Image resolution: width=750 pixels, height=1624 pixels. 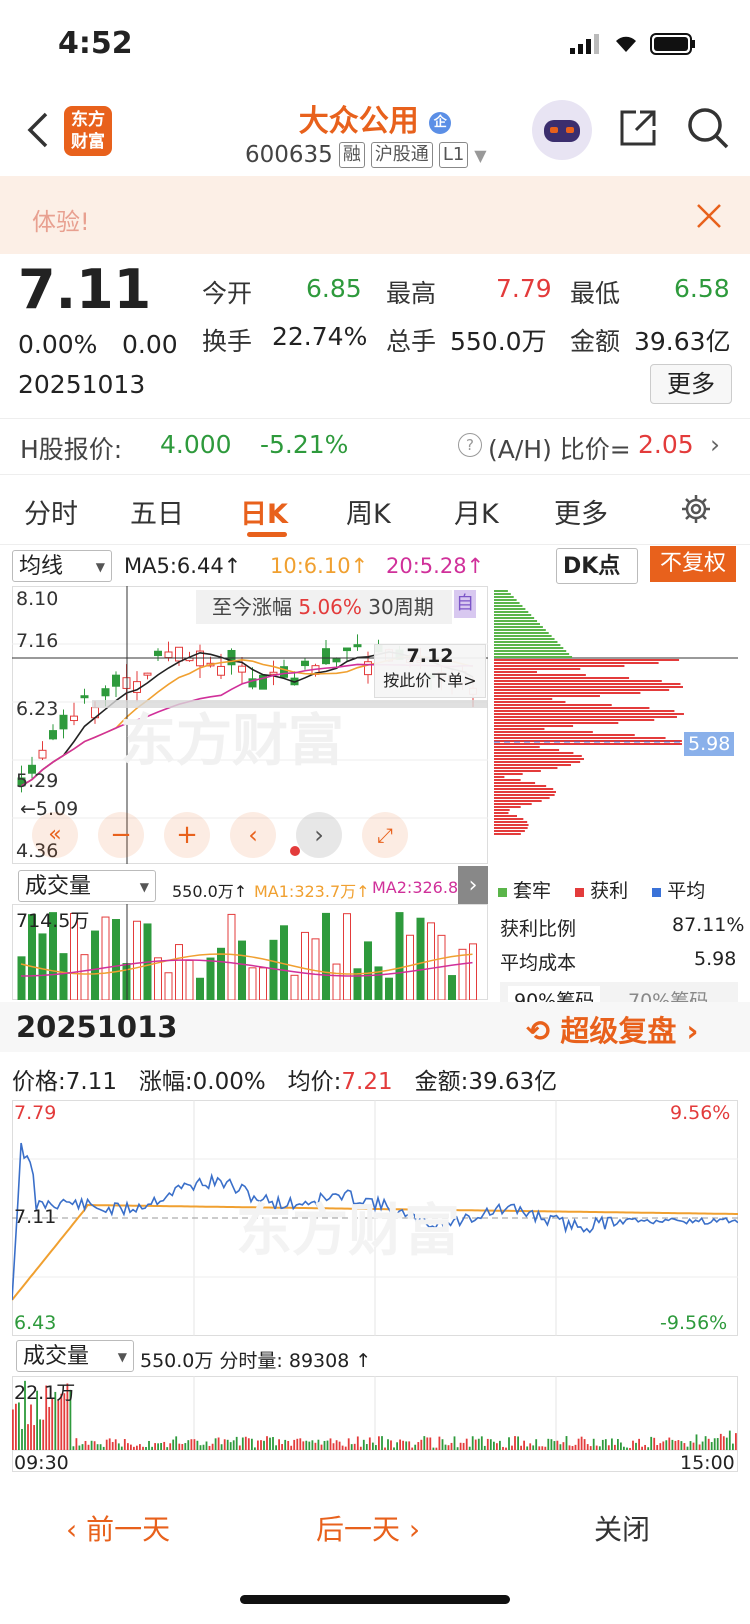 I want to click on self-tag: 自, so click(x=465, y=604).